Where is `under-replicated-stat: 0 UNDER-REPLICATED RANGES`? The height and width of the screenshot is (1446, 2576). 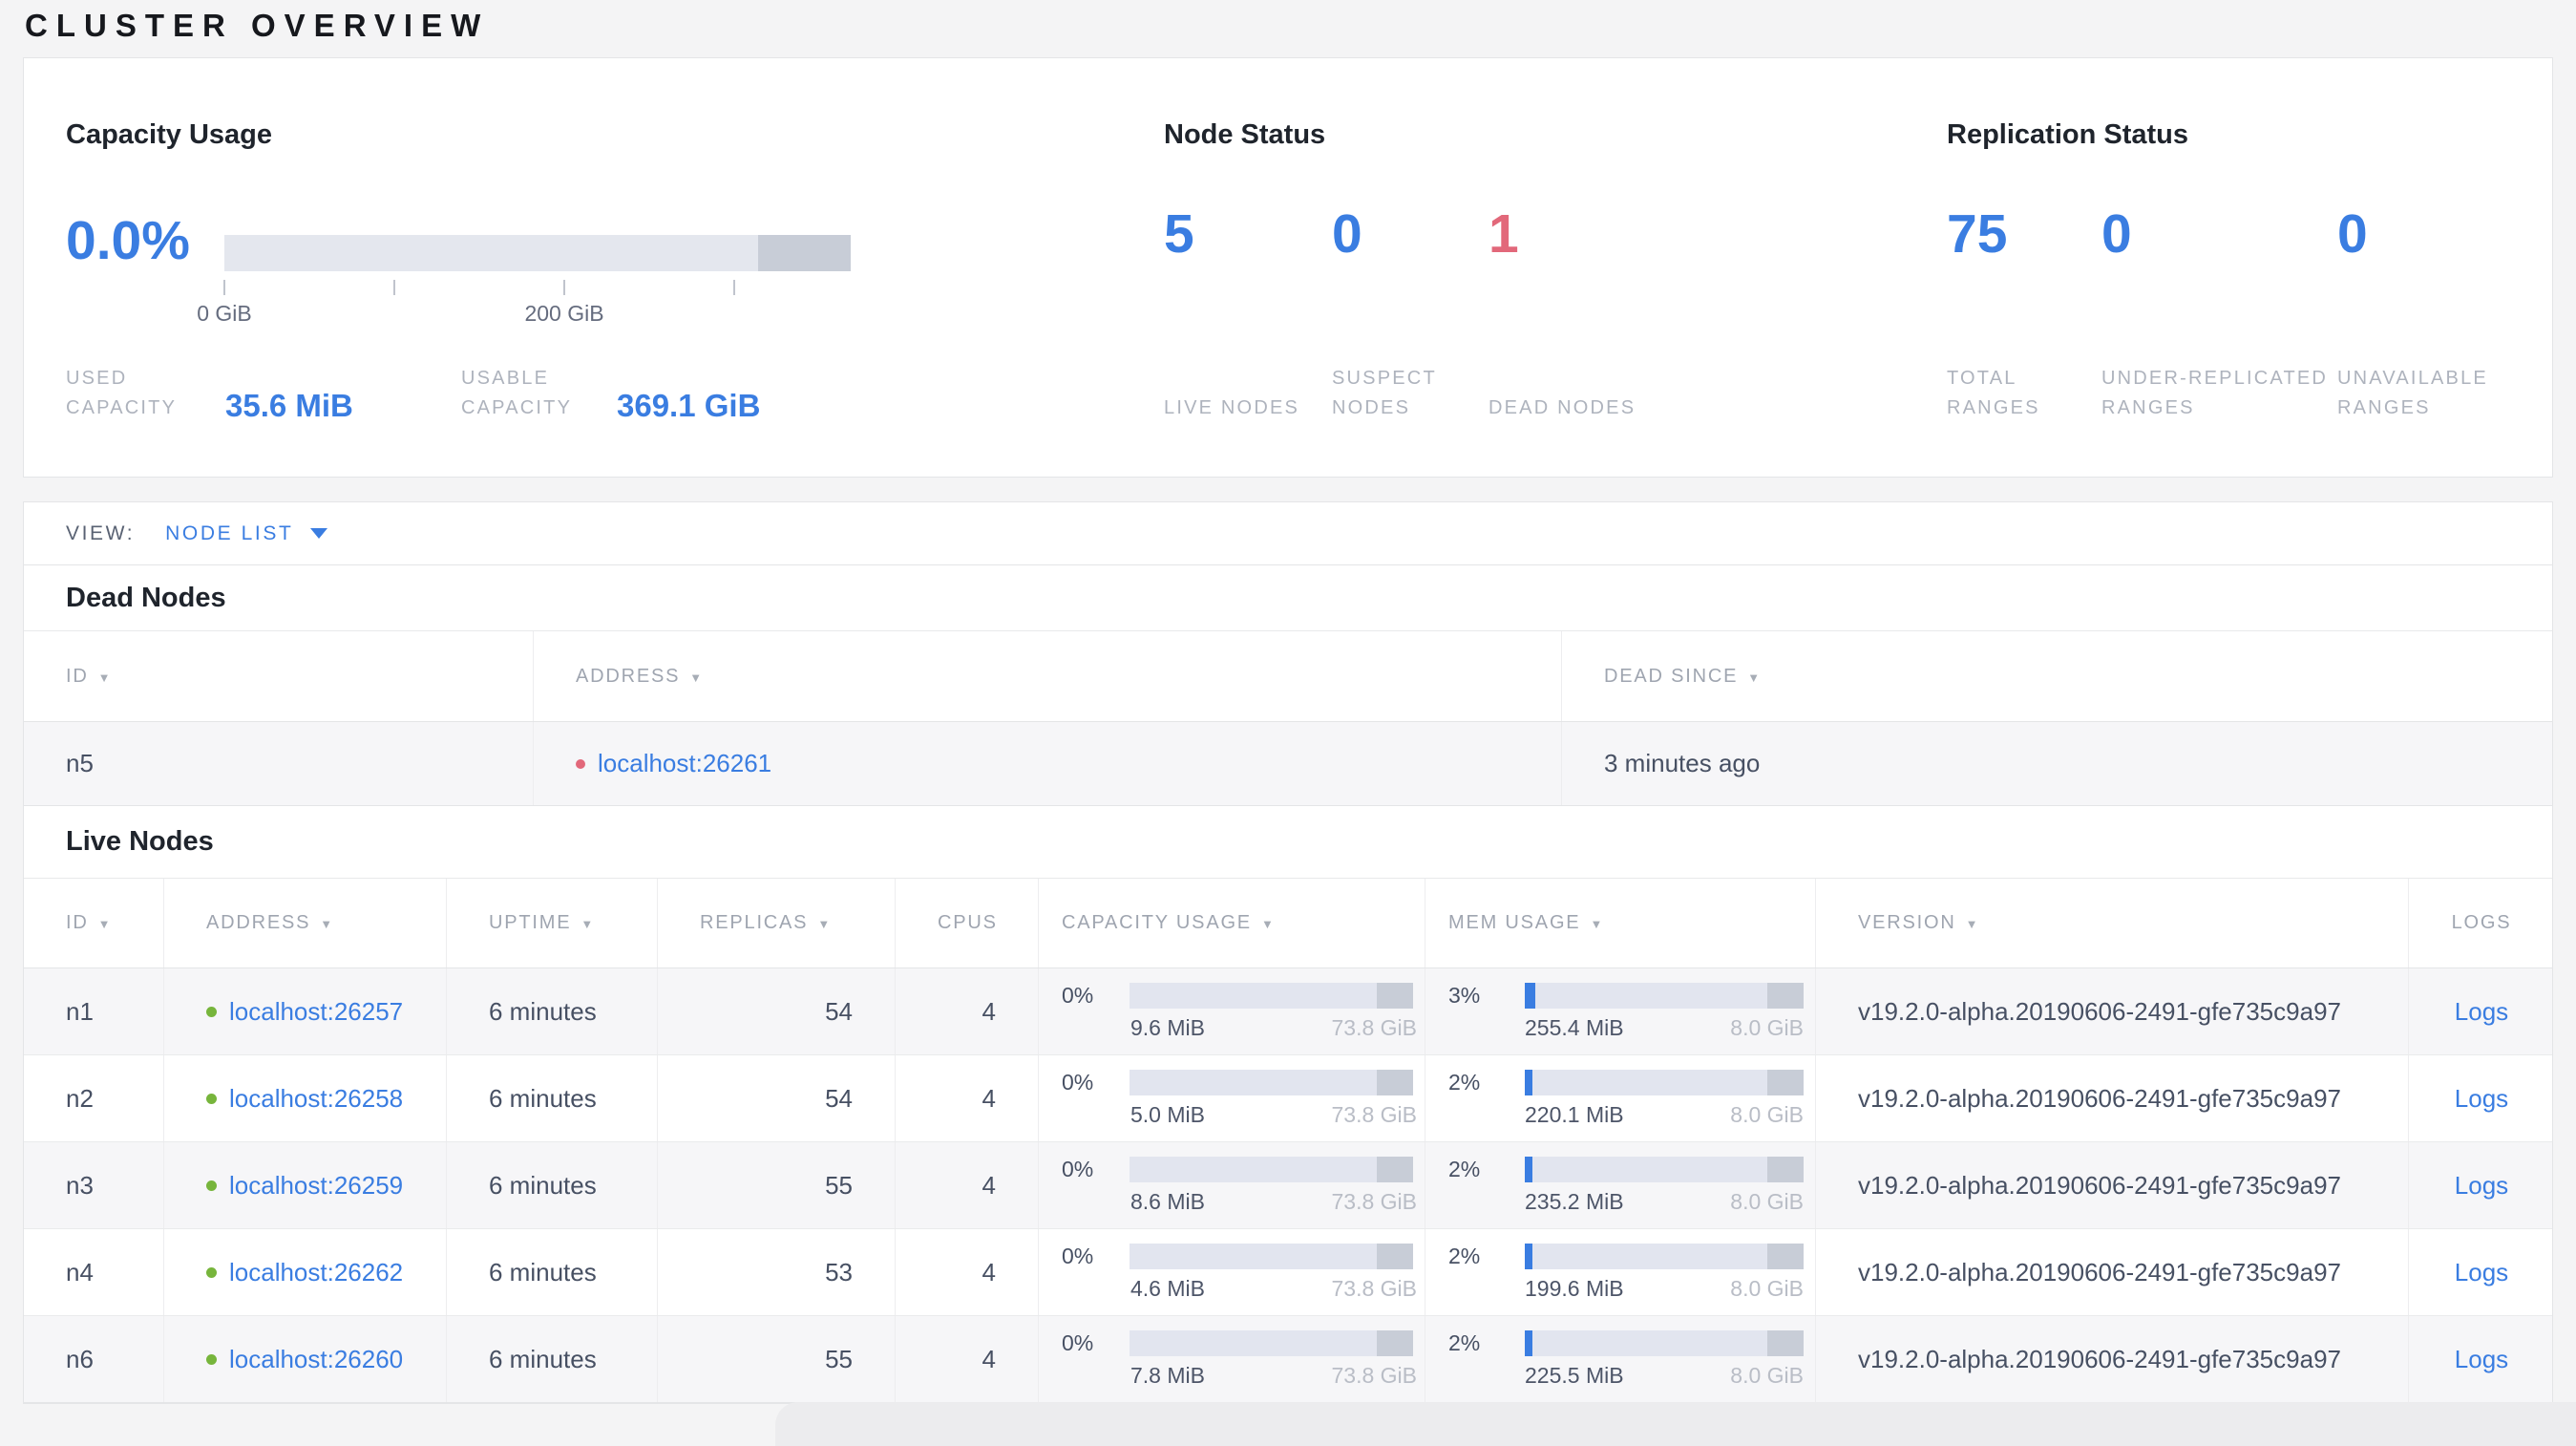 under-replicated-stat: 0 UNDER-REPLICATED RANGES is located at coordinates (2219, 313).